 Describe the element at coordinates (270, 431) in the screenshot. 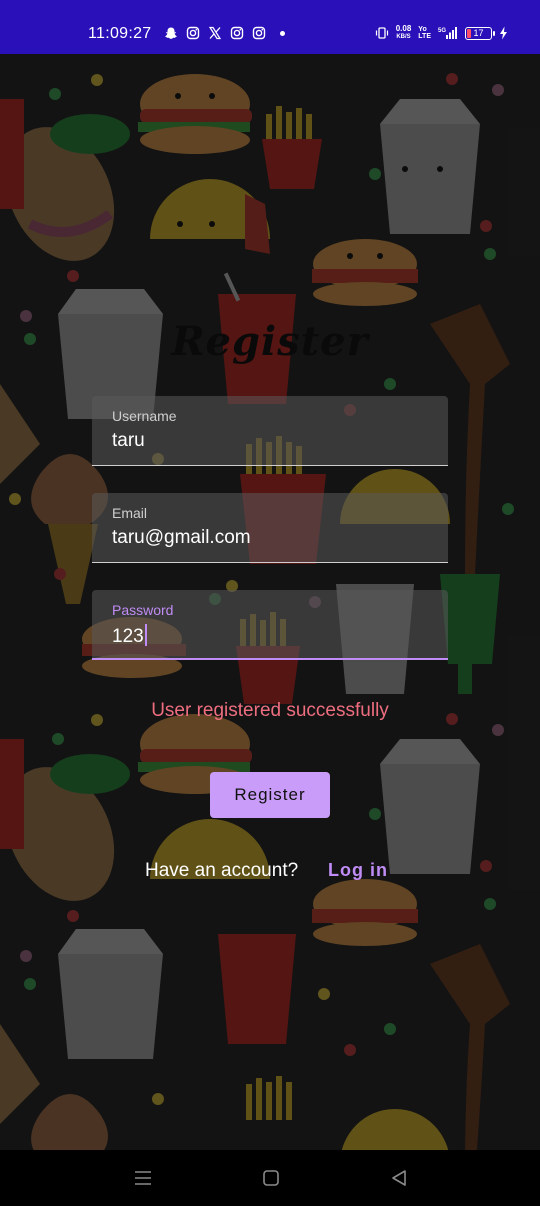

I see `username-field: Username taru` at that location.